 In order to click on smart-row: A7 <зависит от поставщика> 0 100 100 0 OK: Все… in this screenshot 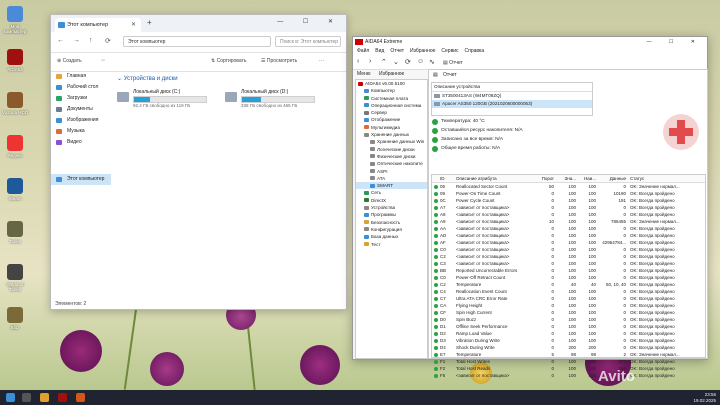, I will do `click(568, 207)`.